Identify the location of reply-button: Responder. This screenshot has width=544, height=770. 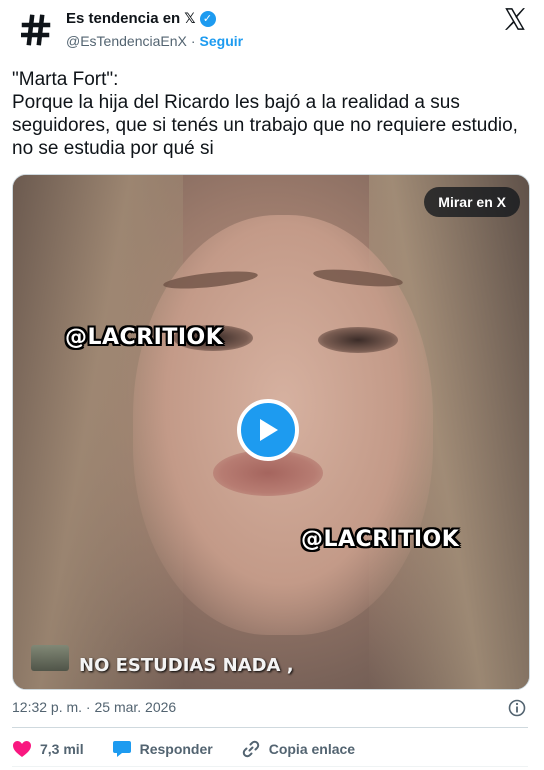
(162, 749).